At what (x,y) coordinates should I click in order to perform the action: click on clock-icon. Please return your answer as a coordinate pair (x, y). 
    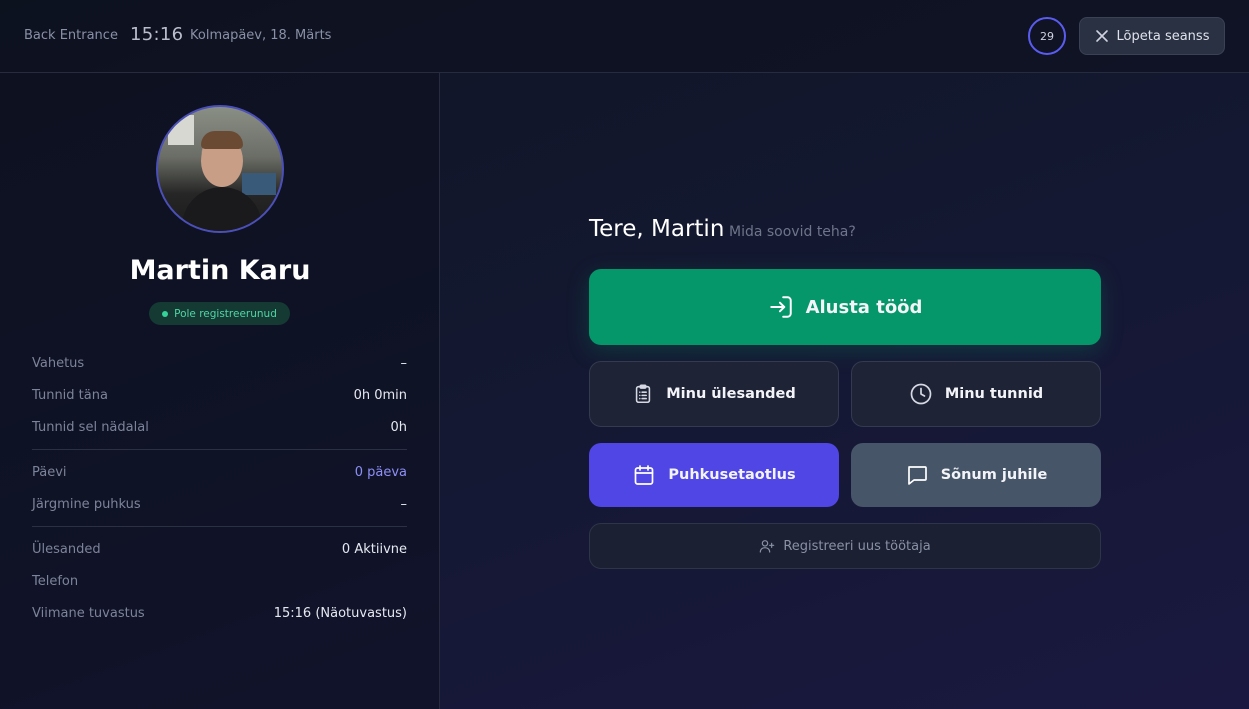
    Looking at the image, I should click on (921, 394).